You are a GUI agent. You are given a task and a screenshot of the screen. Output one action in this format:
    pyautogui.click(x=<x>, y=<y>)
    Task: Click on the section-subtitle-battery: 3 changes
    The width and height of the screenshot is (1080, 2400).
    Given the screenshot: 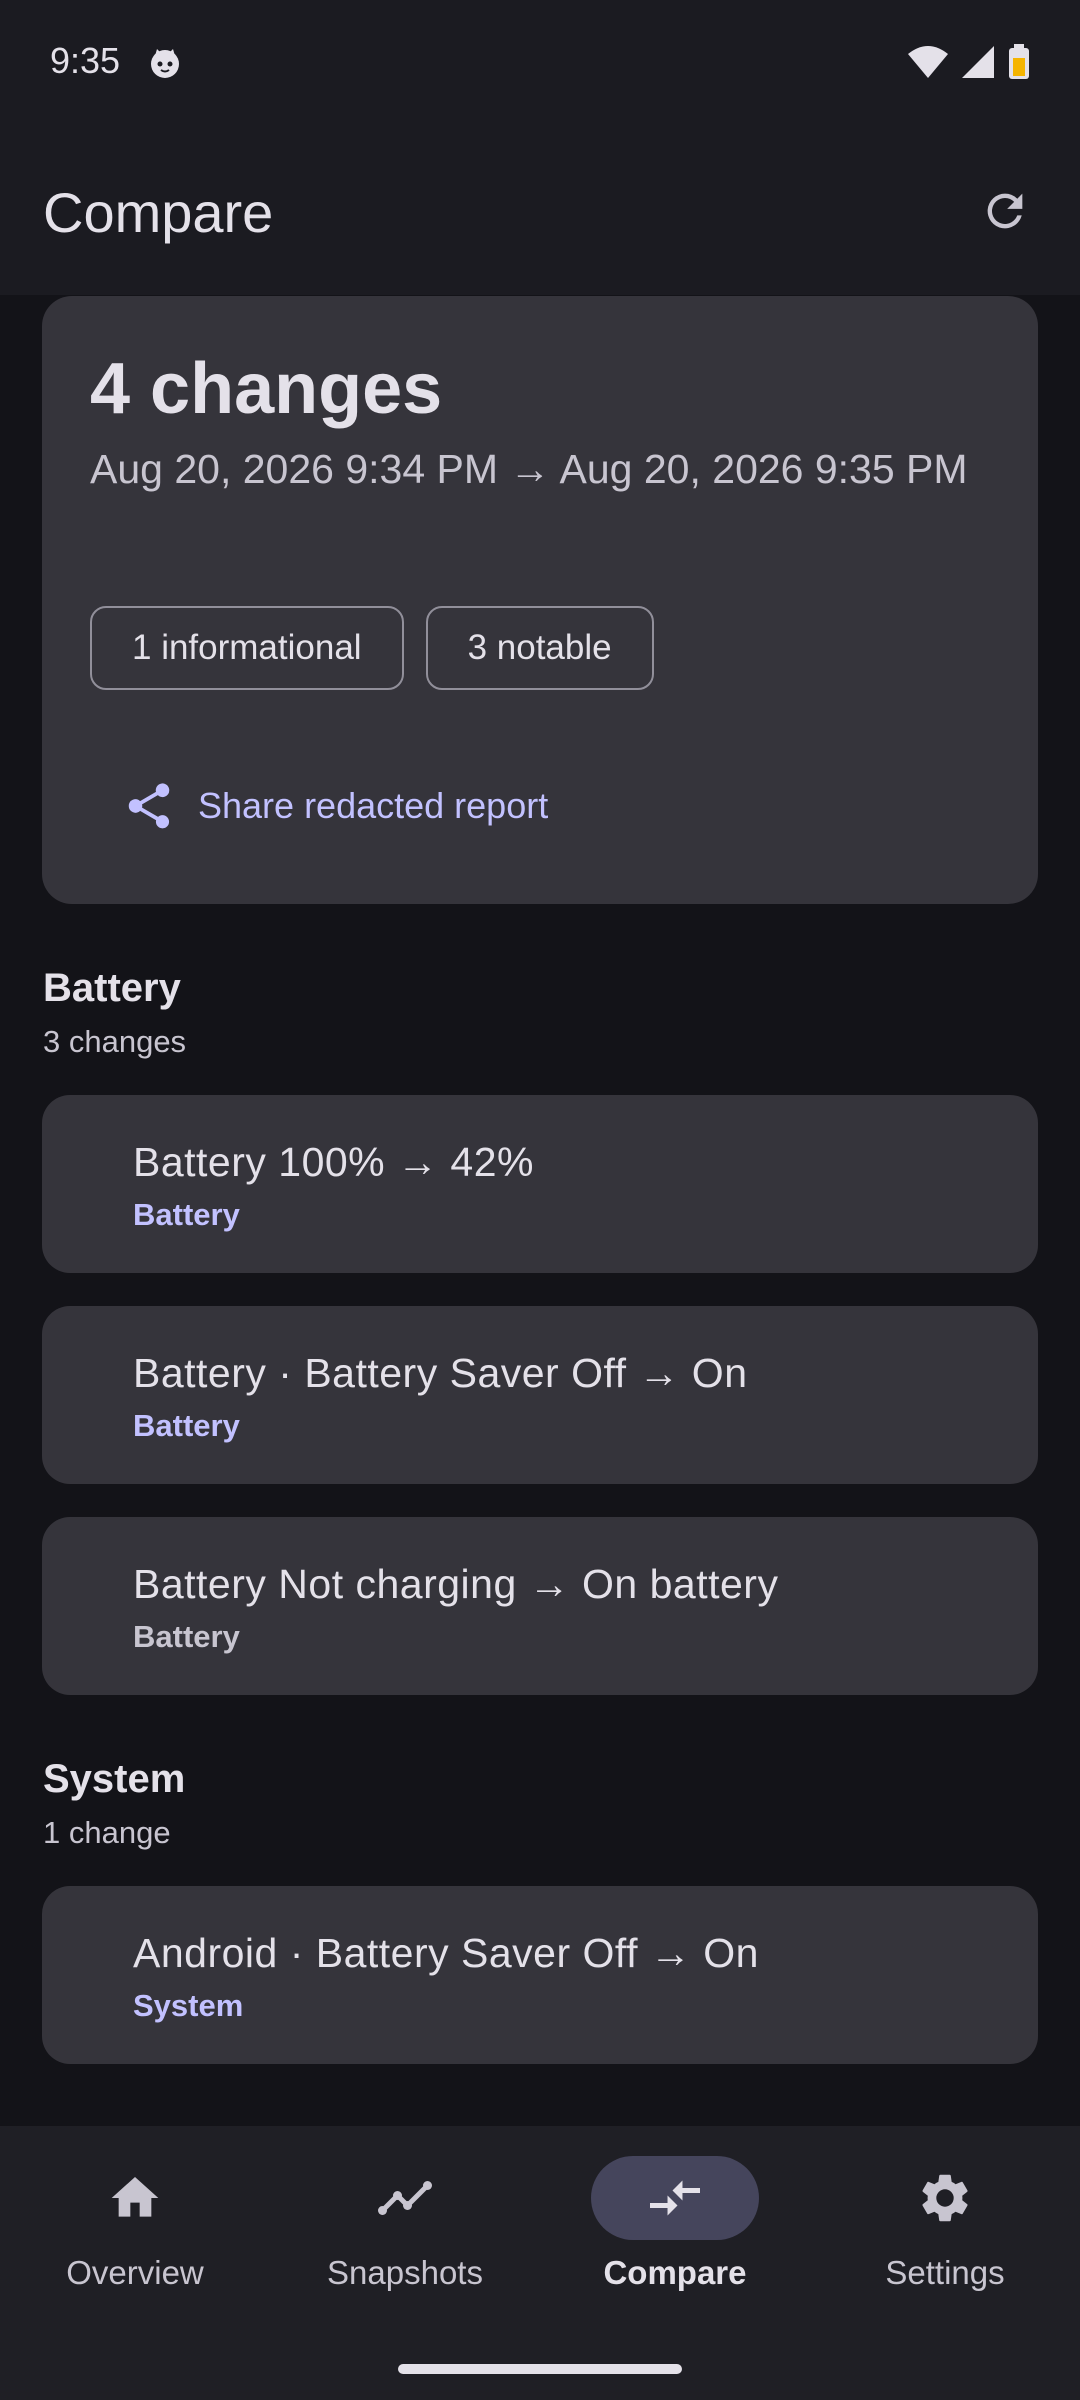 What is the action you would take?
    pyautogui.click(x=115, y=1041)
    